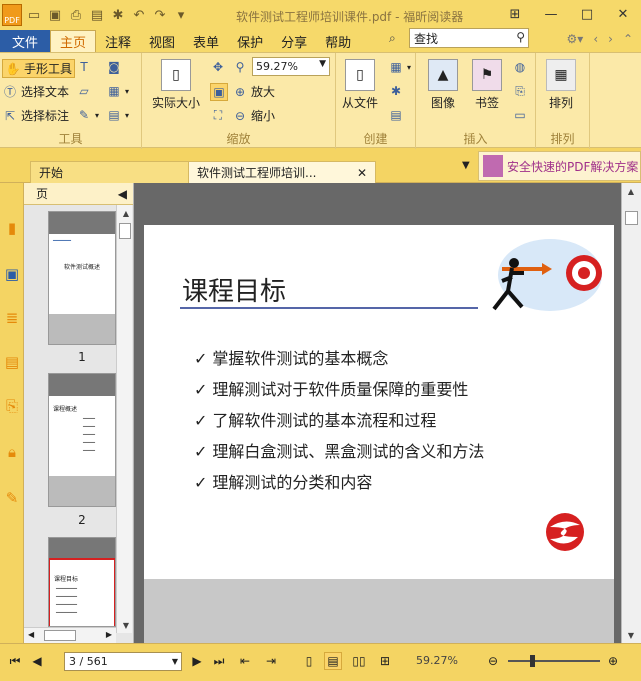 The image size is (641, 681). I want to click on tab-help: 帮助, so click(338, 41).